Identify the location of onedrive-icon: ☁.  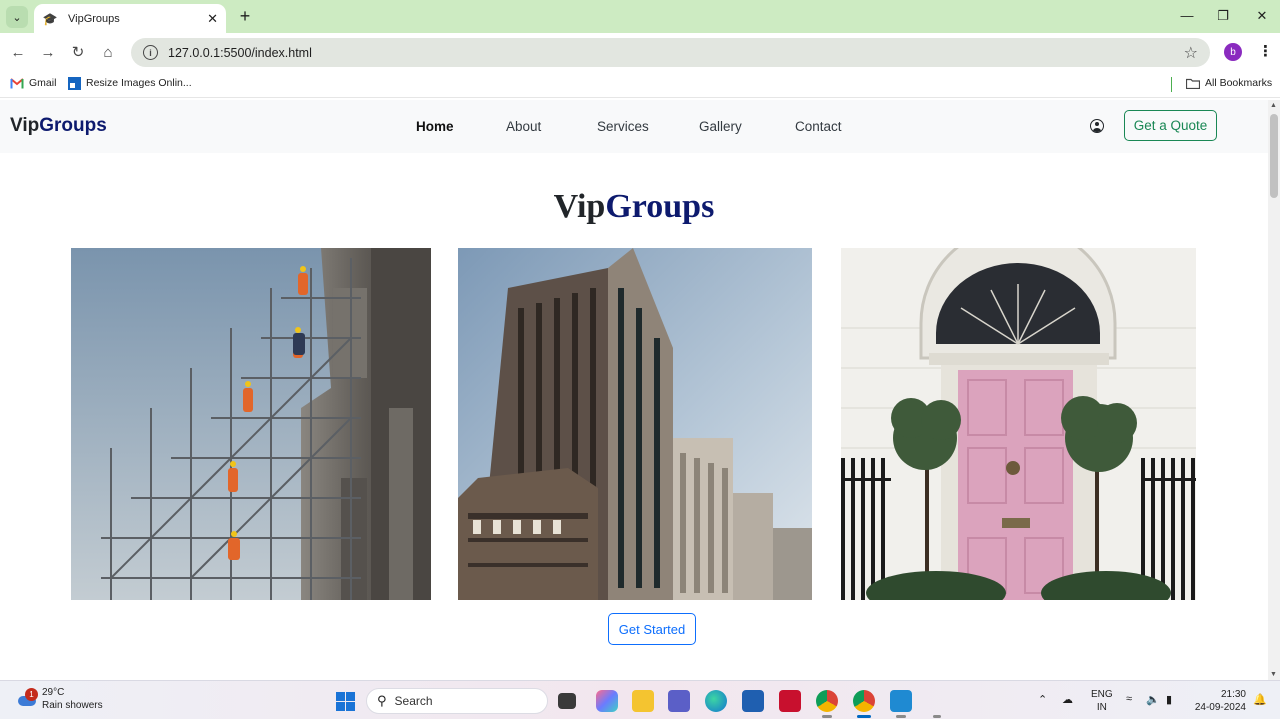
(1067, 699).